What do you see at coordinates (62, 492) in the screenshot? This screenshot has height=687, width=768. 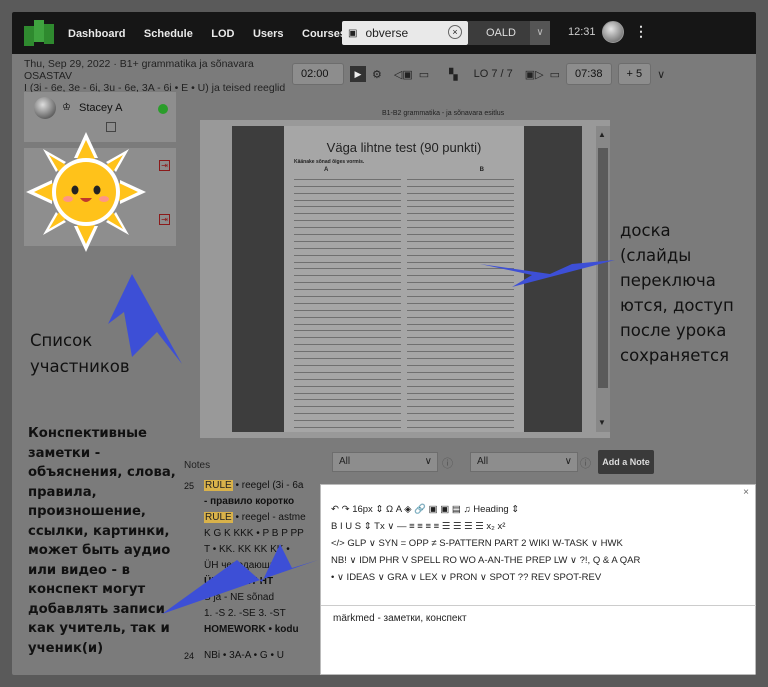 I see `callout-line: правила,` at bounding box center [62, 492].